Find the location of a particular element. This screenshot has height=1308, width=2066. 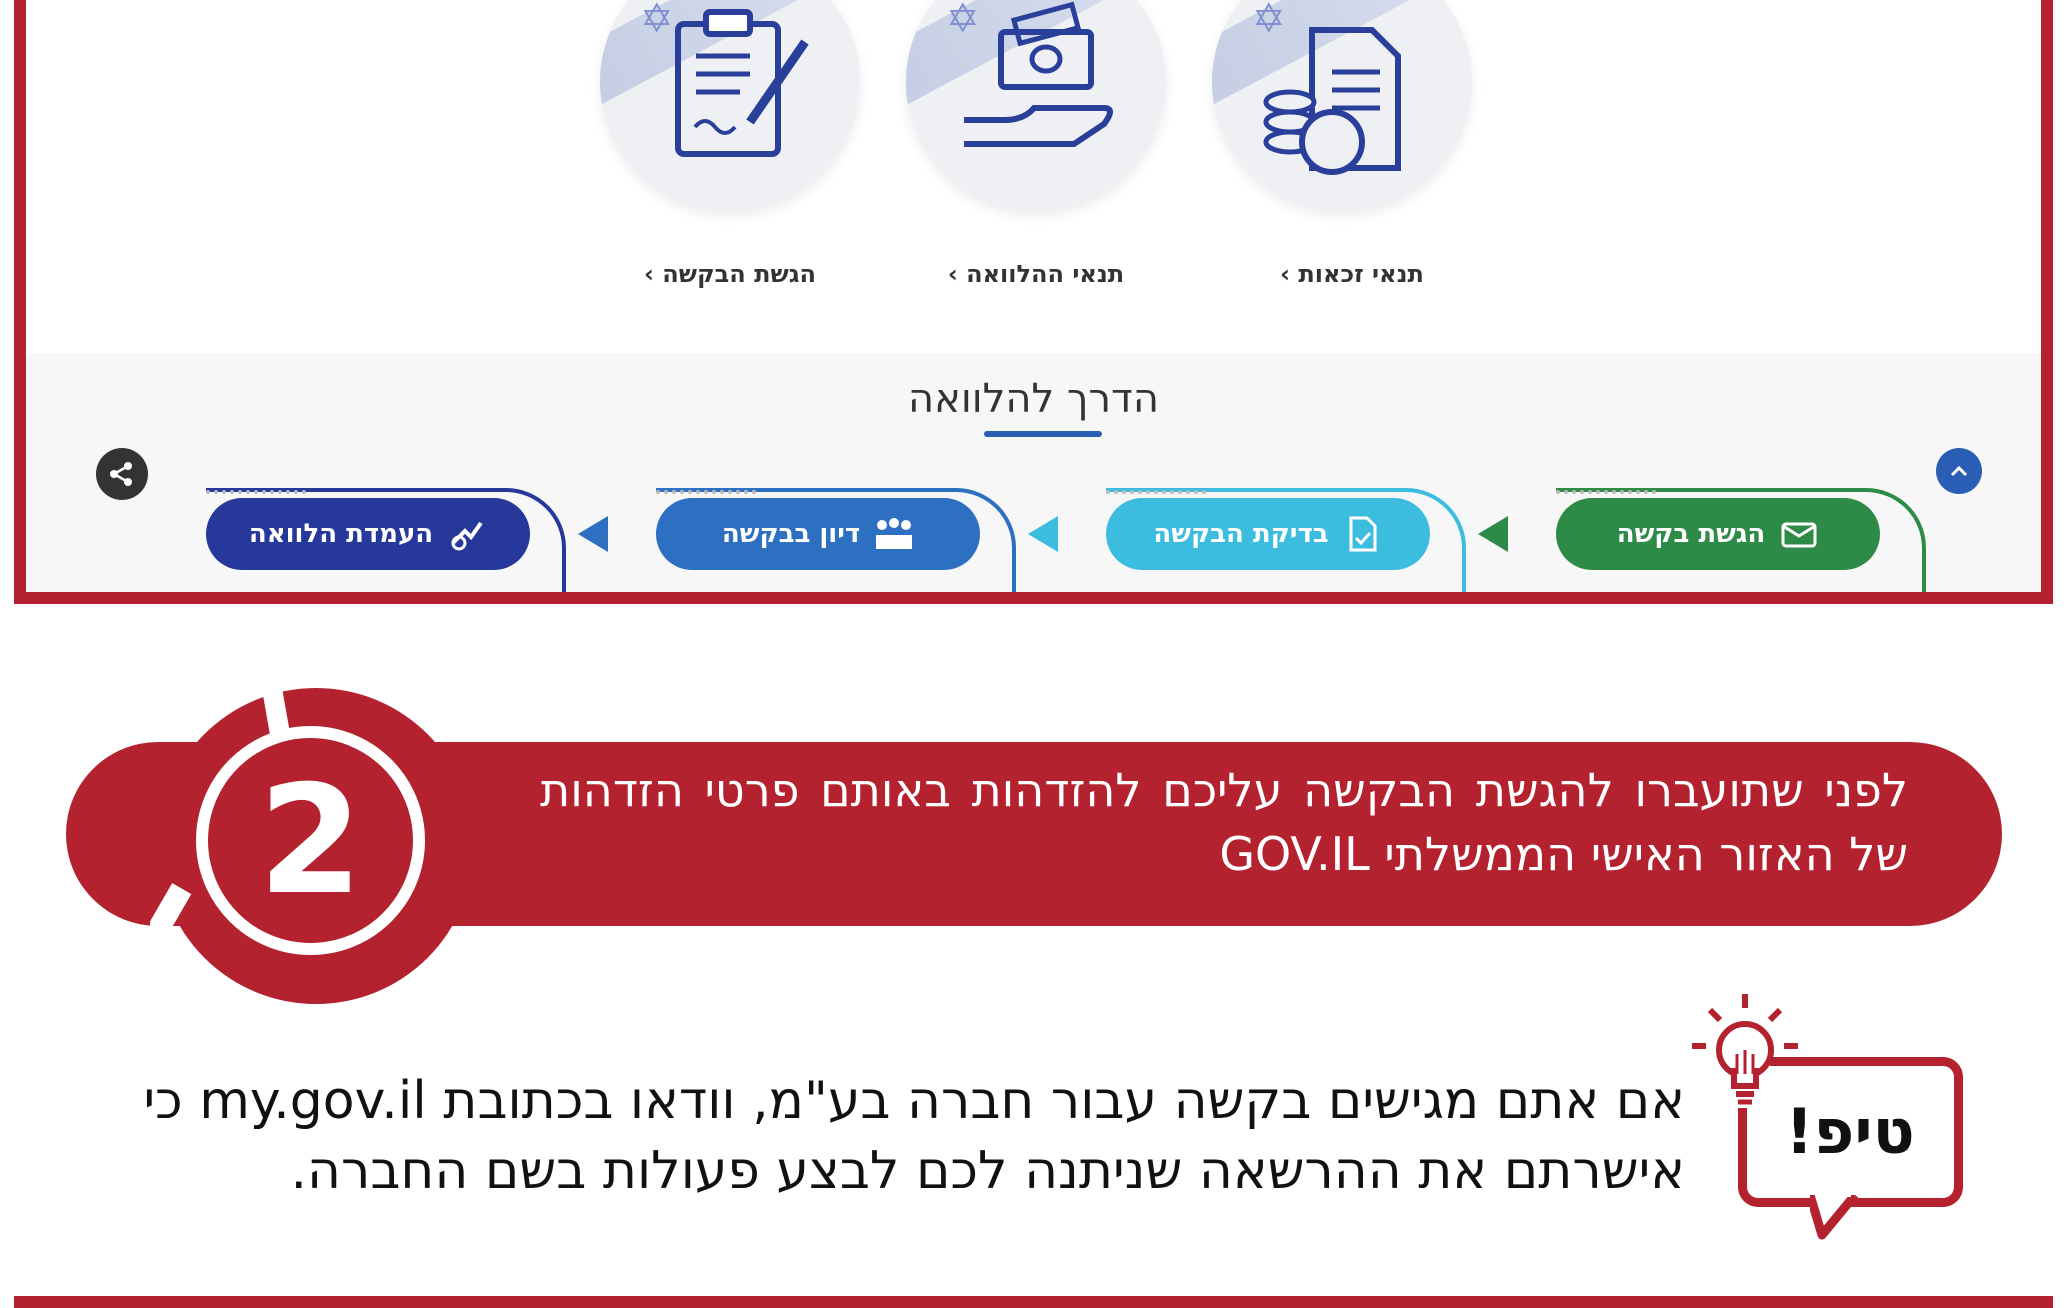

scroll-up-button is located at coordinates (1959, 471).